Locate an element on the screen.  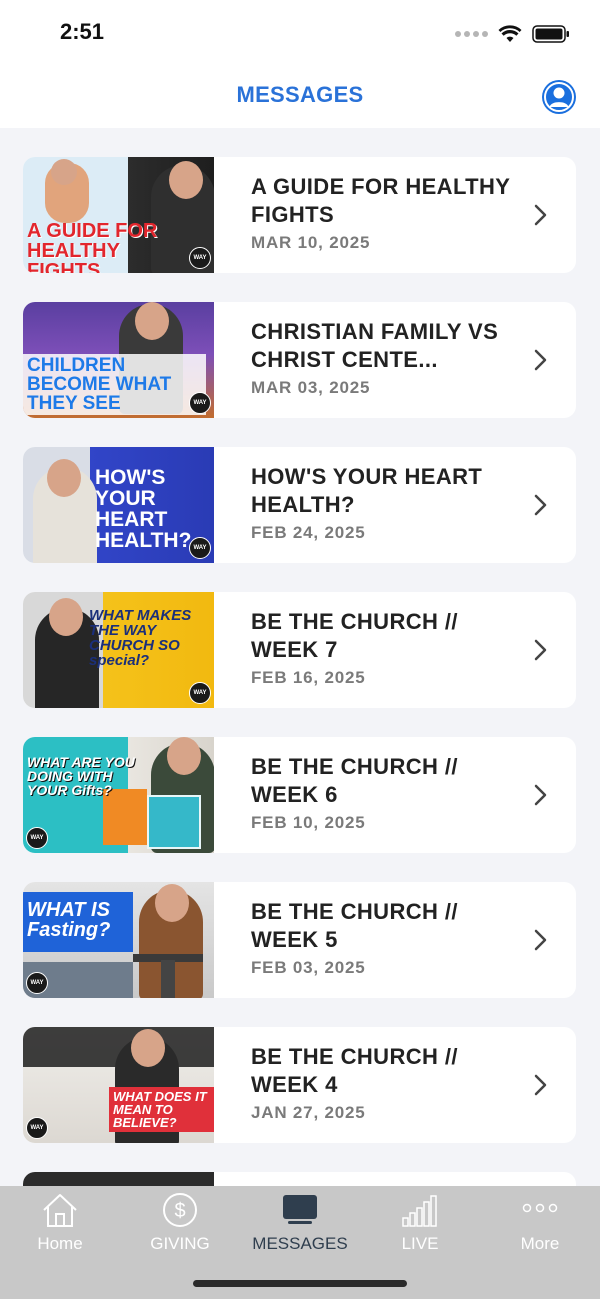
more-dots-icon is located at coordinates (540, 1208).